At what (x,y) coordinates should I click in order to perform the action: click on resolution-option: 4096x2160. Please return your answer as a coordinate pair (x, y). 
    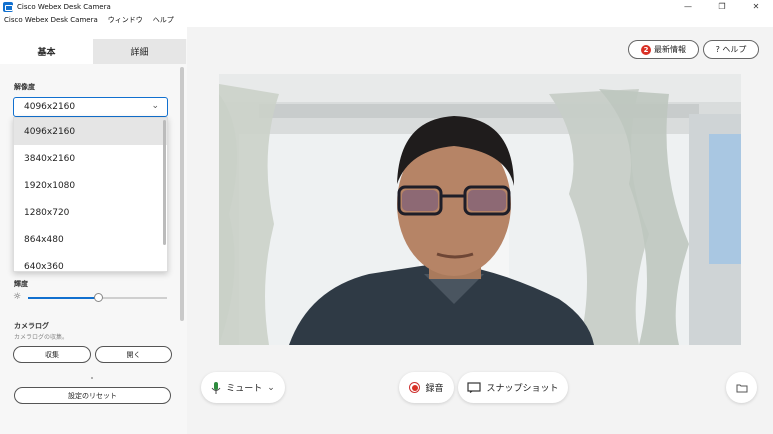
    Looking at the image, I should click on (90, 131).